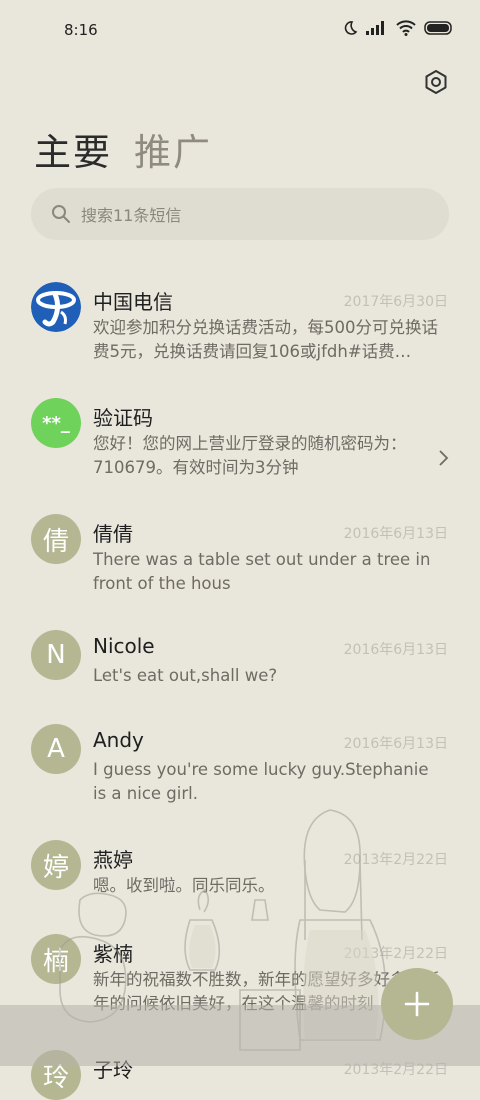 This screenshot has height=1100, width=480. I want to click on status-time: 8:16, so click(81, 30).